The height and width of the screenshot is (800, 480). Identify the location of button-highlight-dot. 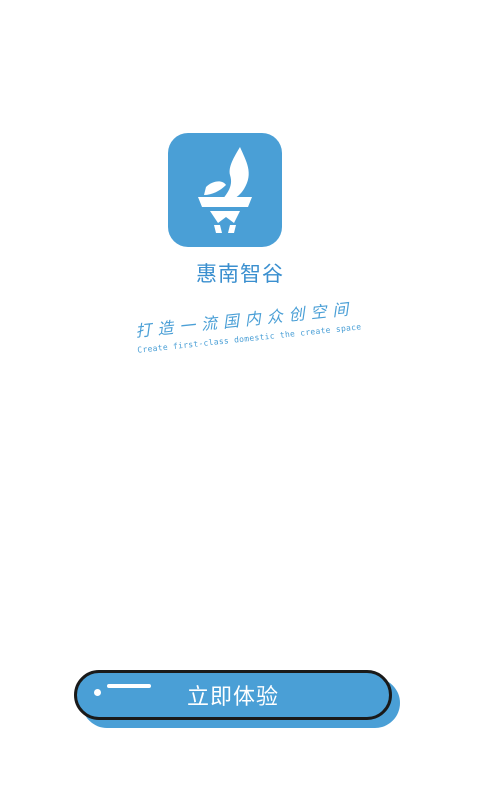
(97, 692).